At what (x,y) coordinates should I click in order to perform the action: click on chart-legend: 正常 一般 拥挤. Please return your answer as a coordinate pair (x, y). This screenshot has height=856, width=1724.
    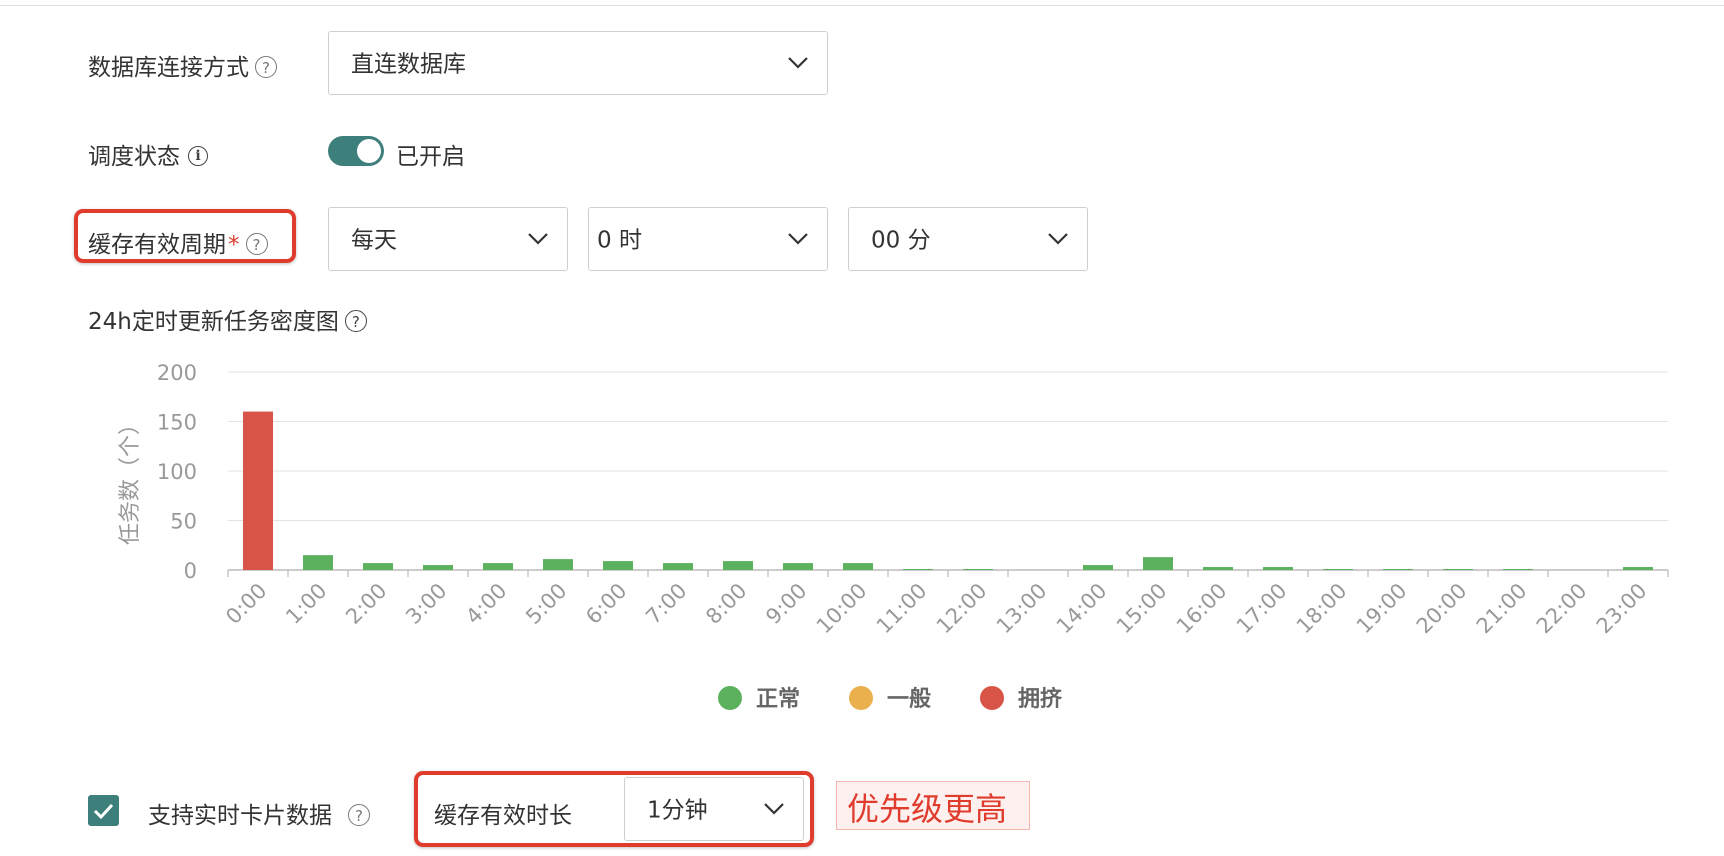
    Looking at the image, I should click on (890, 699).